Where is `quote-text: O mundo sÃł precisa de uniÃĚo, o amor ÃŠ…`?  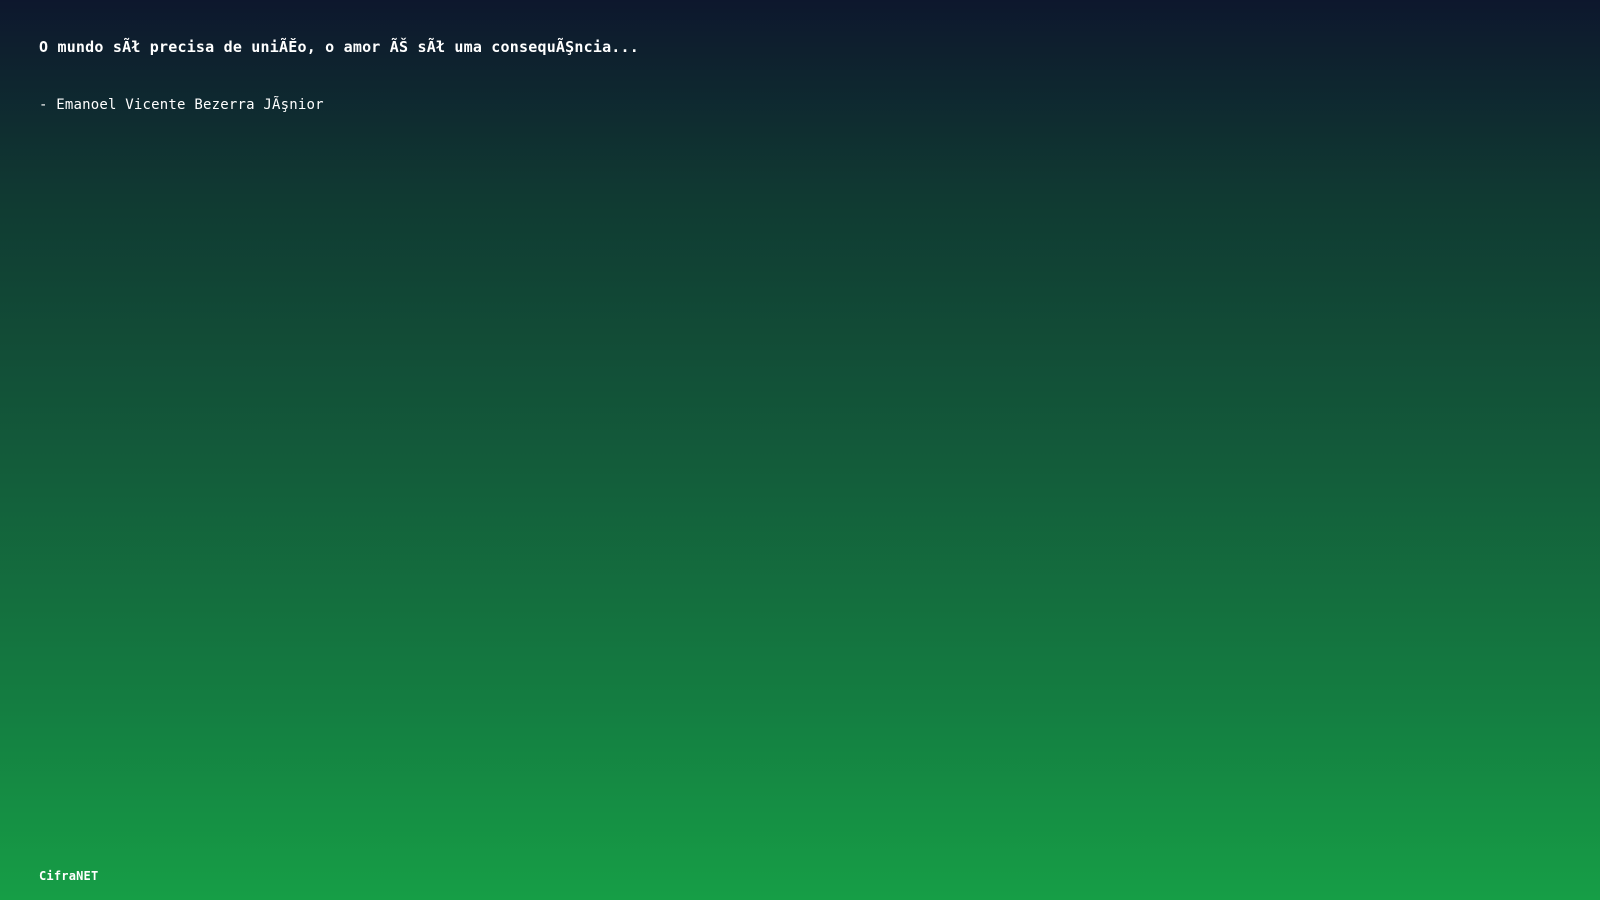
quote-text: O mundo sÃł precisa de uniÃĚo, o amor ÃŠ… is located at coordinates (339, 47).